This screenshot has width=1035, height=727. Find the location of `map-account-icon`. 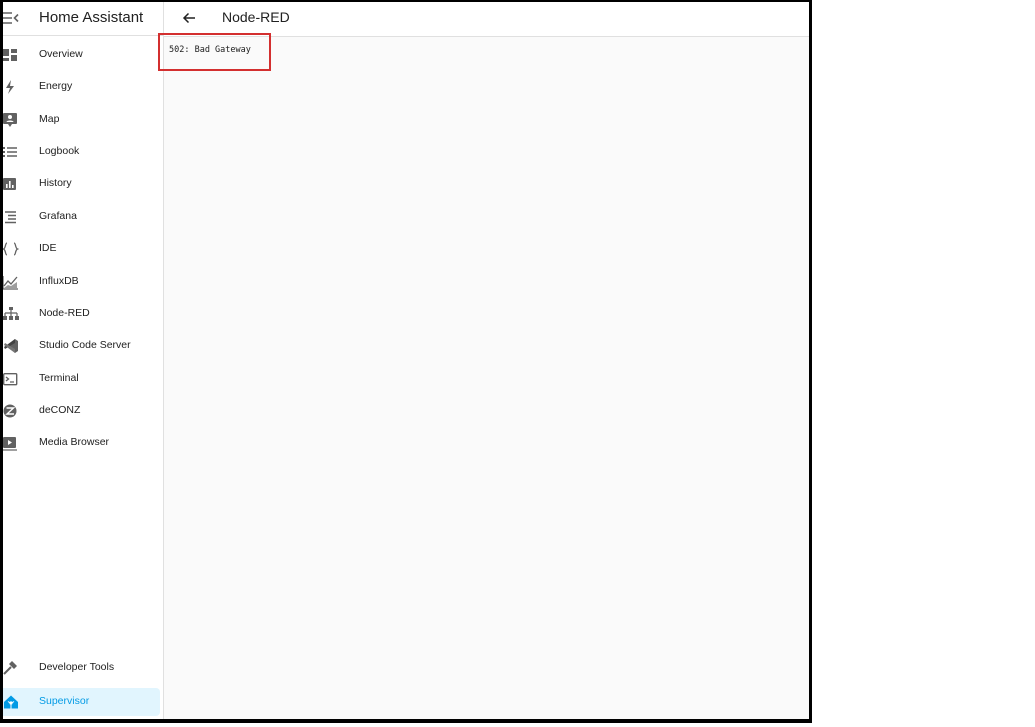

map-account-icon is located at coordinates (11, 120).